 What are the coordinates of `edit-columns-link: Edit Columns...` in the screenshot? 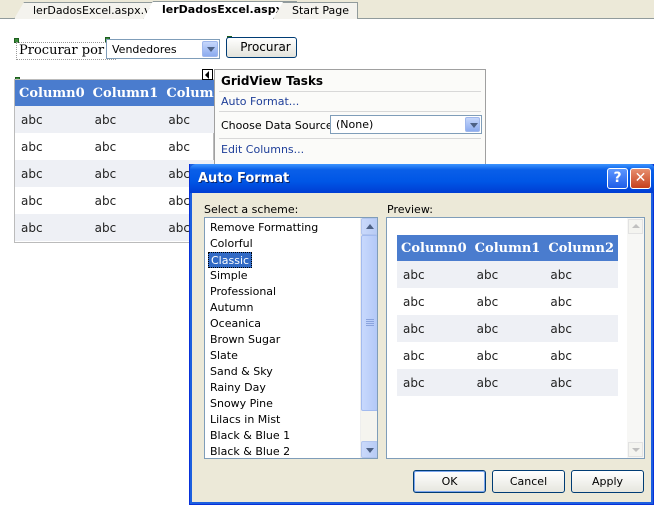 It's located at (262, 149).